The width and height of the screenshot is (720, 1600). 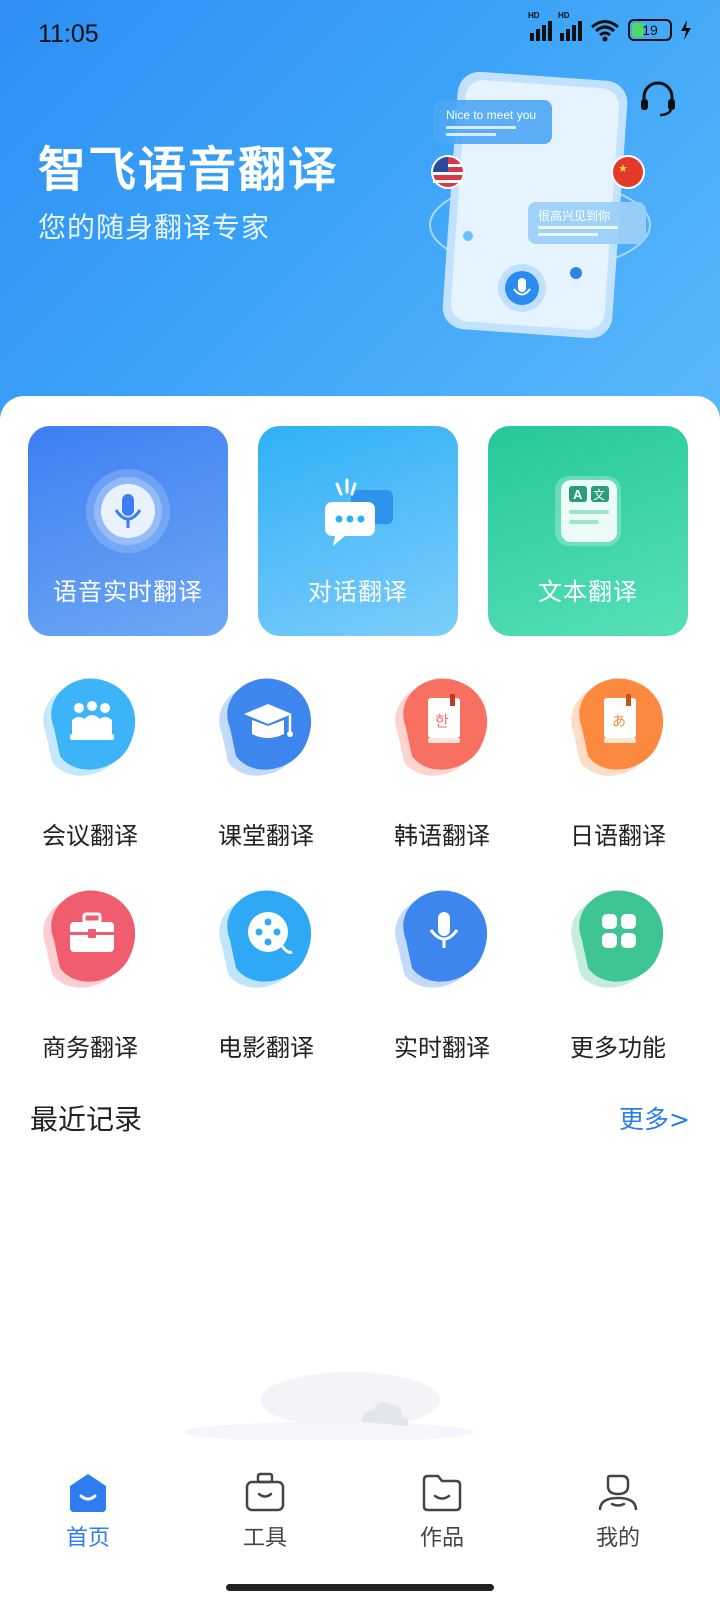 What do you see at coordinates (618, 836) in the screenshot?
I see `function-label: 日语翻译` at bounding box center [618, 836].